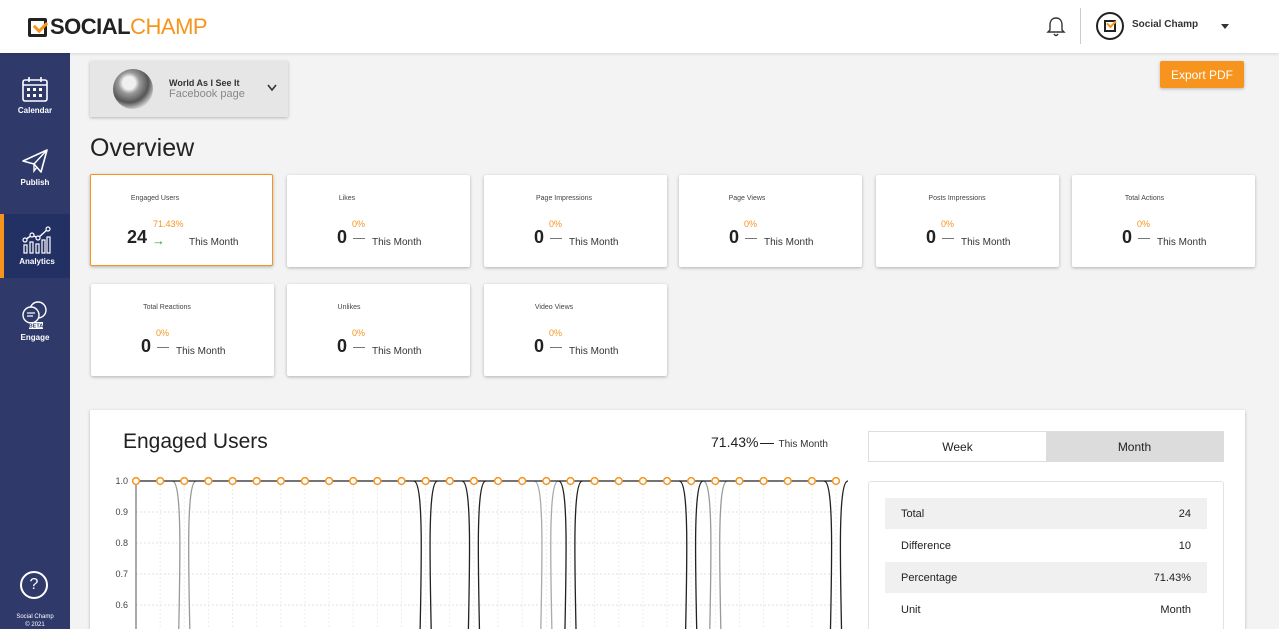  What do you see at coordinates (169, 26) in the screenshot?
I see `logo-text-champ: CHAMP` at bounding box center [169, 26].